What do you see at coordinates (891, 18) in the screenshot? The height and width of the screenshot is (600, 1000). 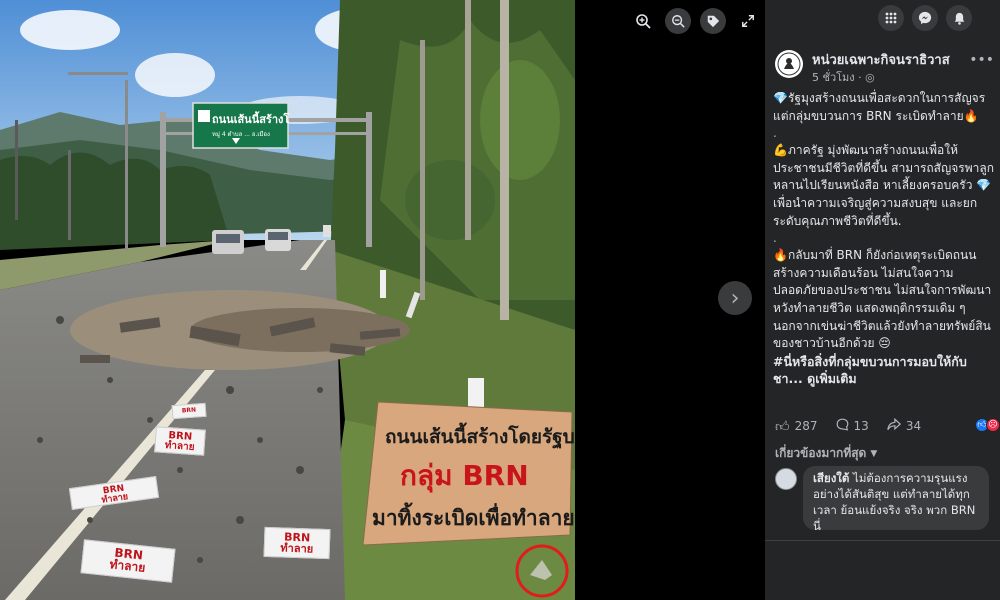 I see `grid-menu-icon` at bounding box center [891, 18].